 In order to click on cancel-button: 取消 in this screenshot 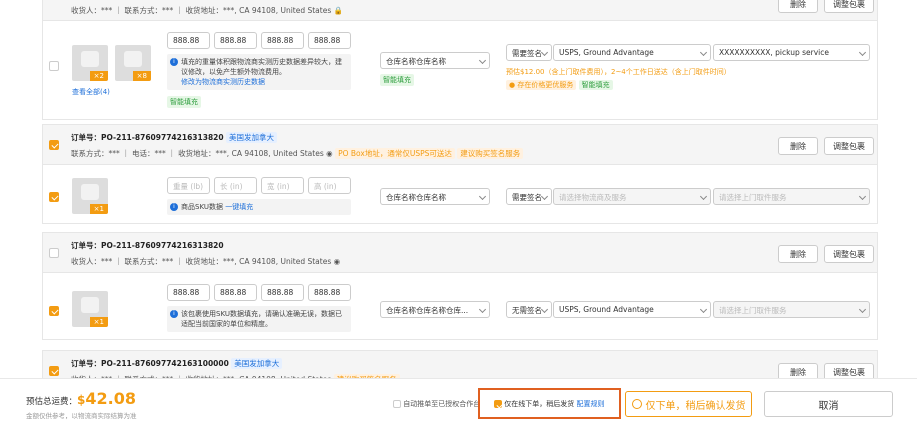, I will do `click(828, 404)`.